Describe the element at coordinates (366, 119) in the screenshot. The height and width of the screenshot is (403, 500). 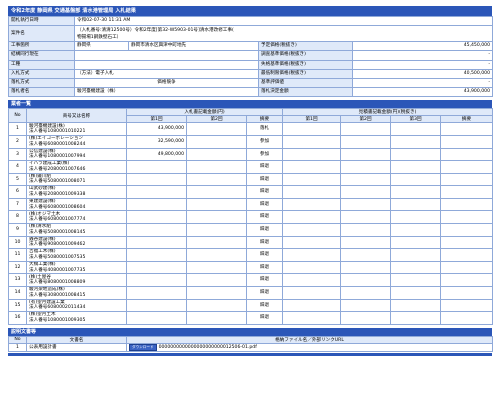
I see `col-comp-round2: 第2回` at that location.